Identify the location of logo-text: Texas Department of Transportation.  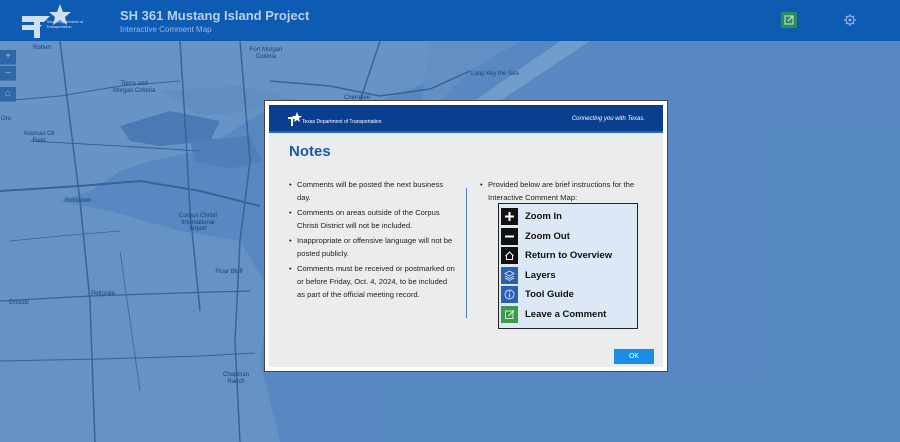
(64, 24).